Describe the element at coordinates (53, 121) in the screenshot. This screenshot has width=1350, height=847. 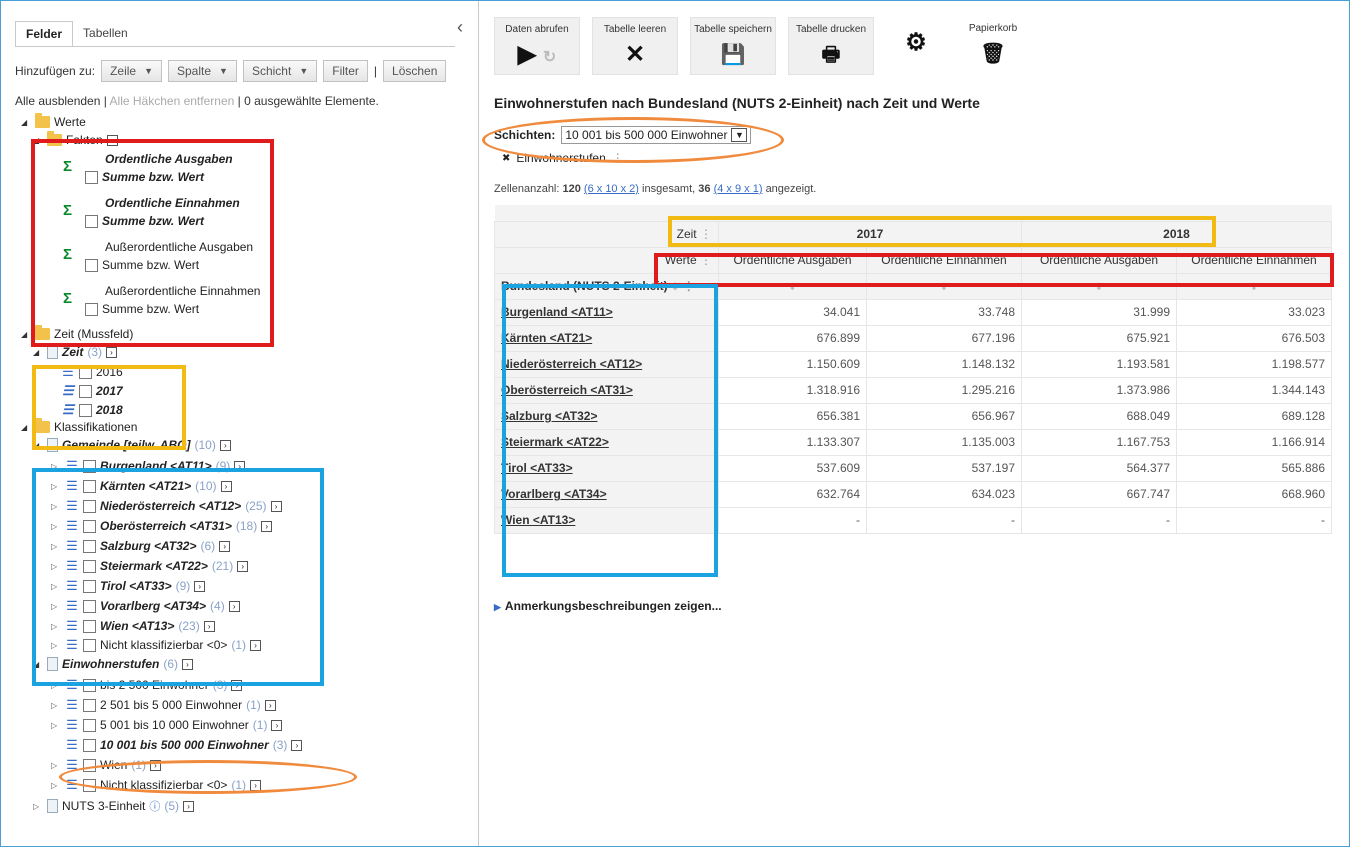
I see `tree-node-werte: ◢ Werte` at that location.